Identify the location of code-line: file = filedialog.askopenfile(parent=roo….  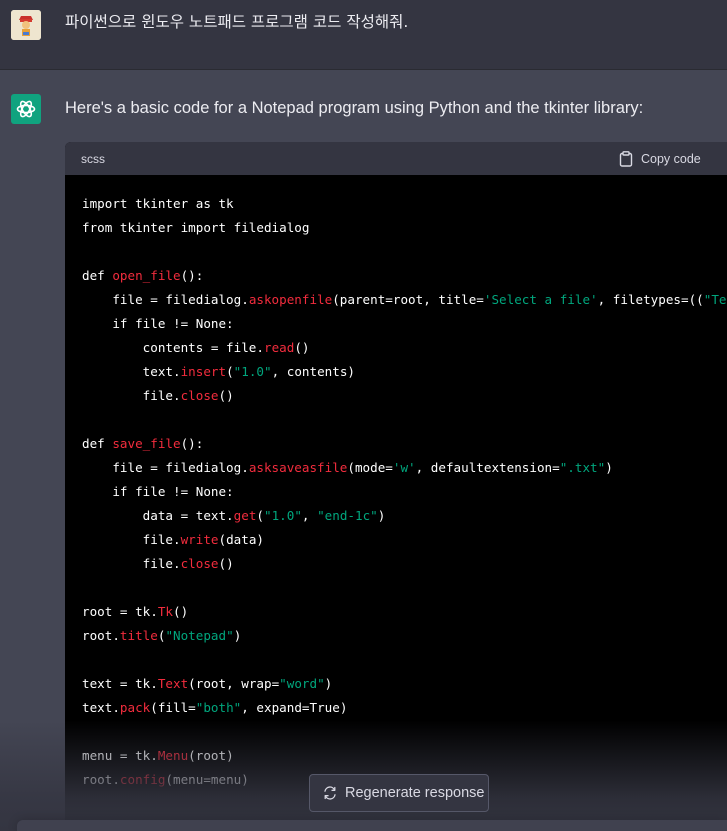
(404, 300).